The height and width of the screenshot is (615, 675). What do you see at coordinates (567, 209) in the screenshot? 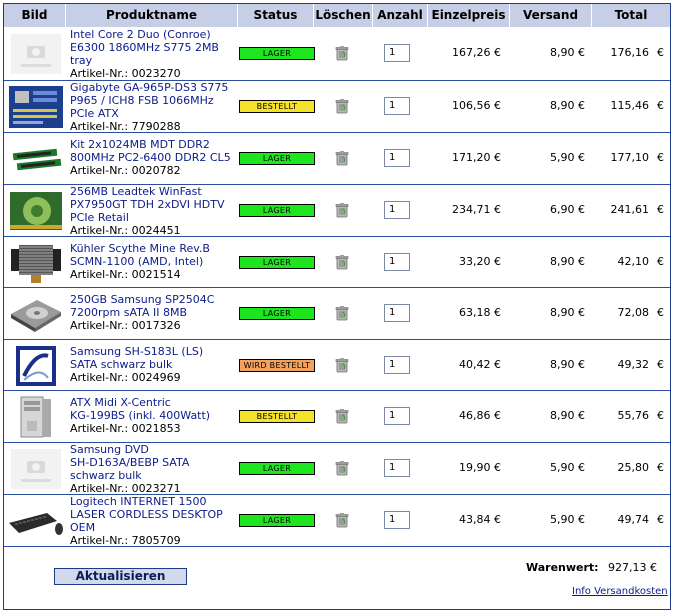
I see `shipping-cost: 6,90 €` at bounding box center [567, 209].